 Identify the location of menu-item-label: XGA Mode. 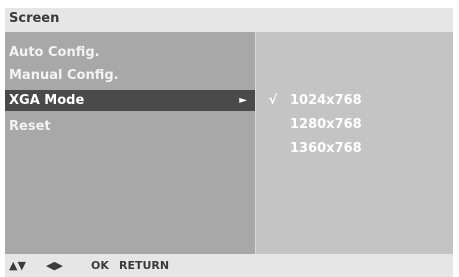
(47, 100).